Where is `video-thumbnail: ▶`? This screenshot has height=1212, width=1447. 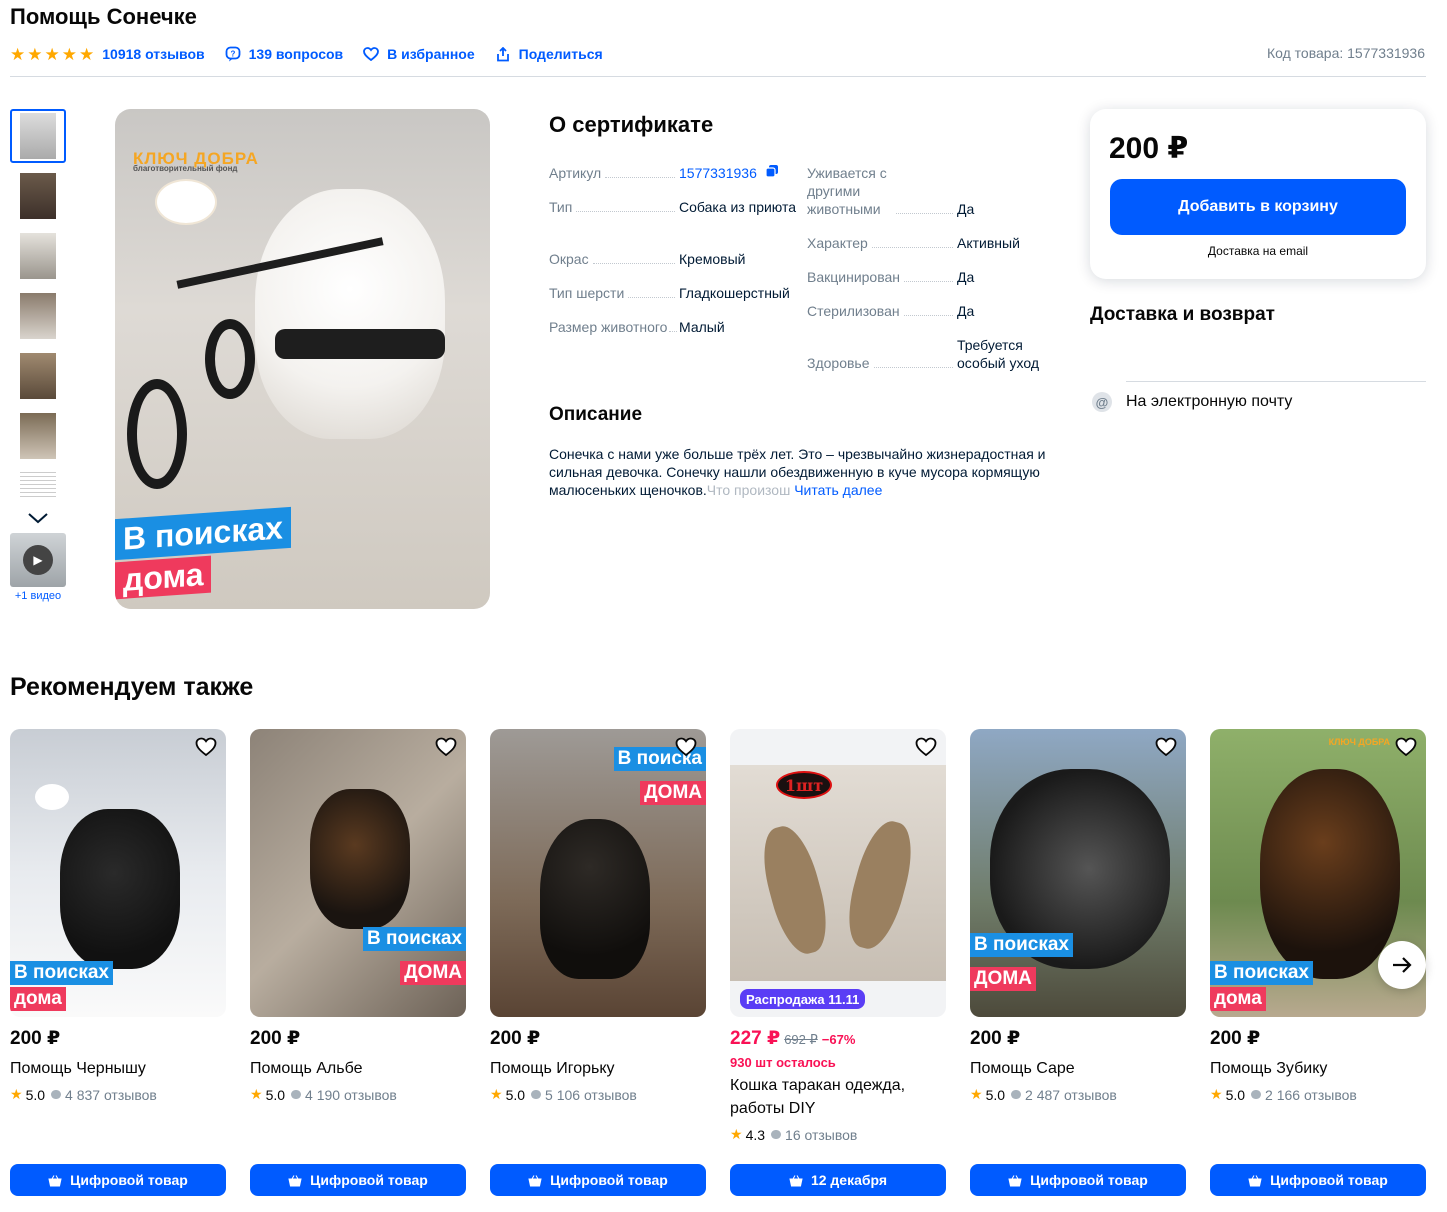 video-thumbnail: ▶ is located at coordinates (38, 560).